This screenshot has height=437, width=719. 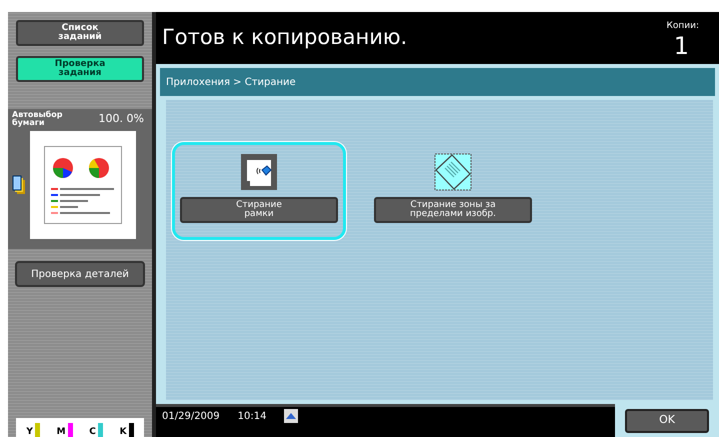 I want to click on toner-label: C, so click(x=92, y=432).